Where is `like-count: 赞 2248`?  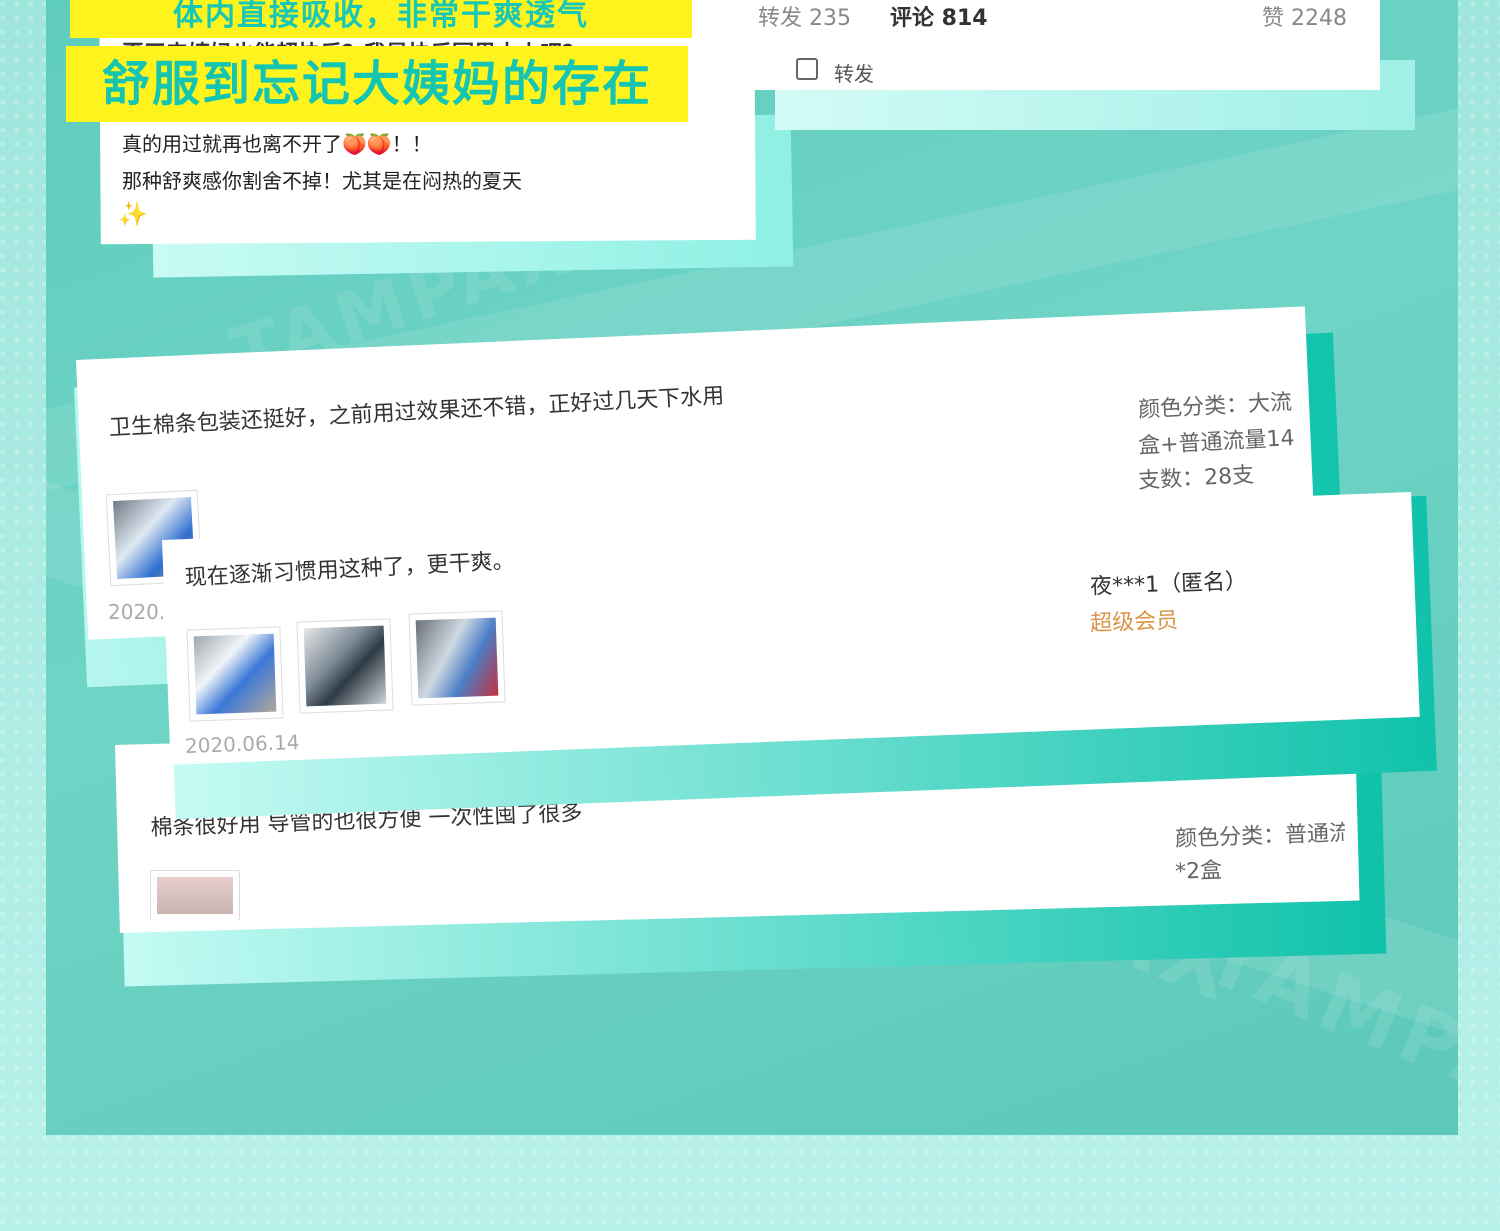 like-count: 赞 2248 is located at coordinates (1304, 16).